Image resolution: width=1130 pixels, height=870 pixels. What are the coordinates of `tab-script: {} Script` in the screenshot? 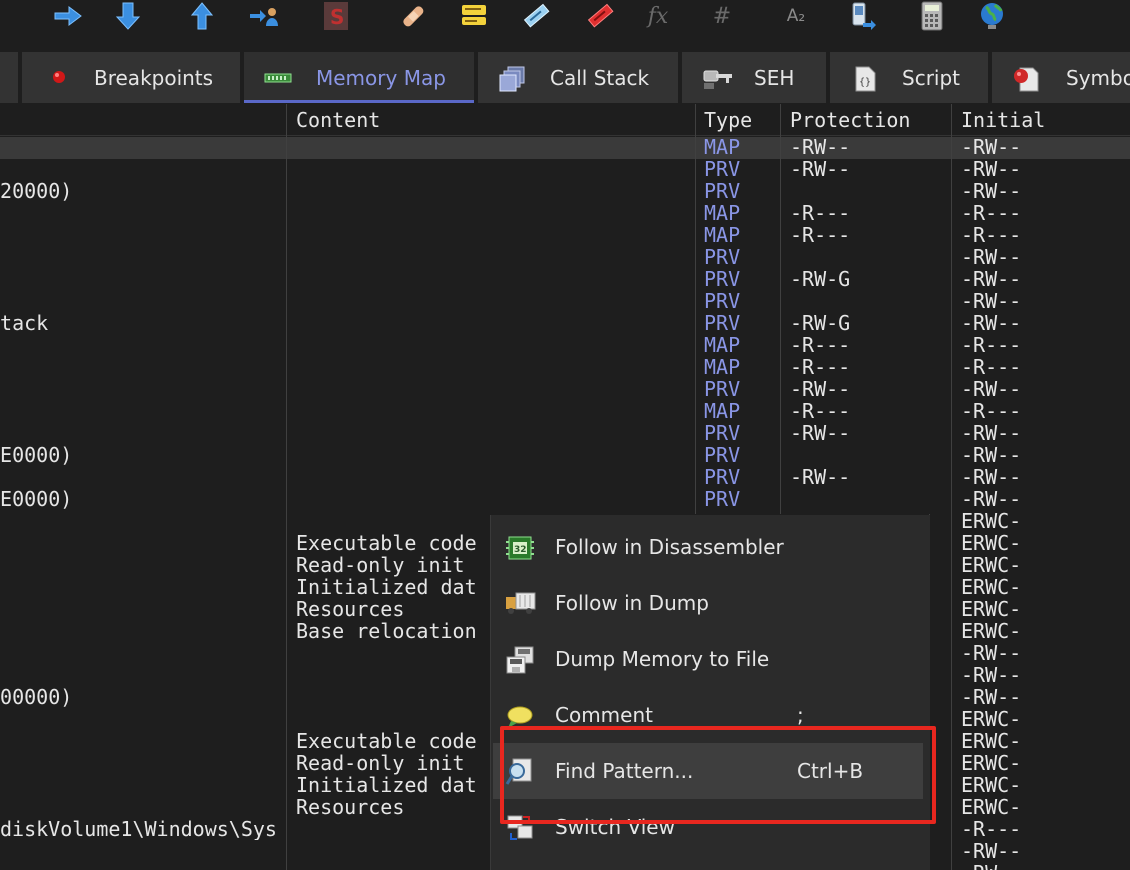 It's located at (909, 77).